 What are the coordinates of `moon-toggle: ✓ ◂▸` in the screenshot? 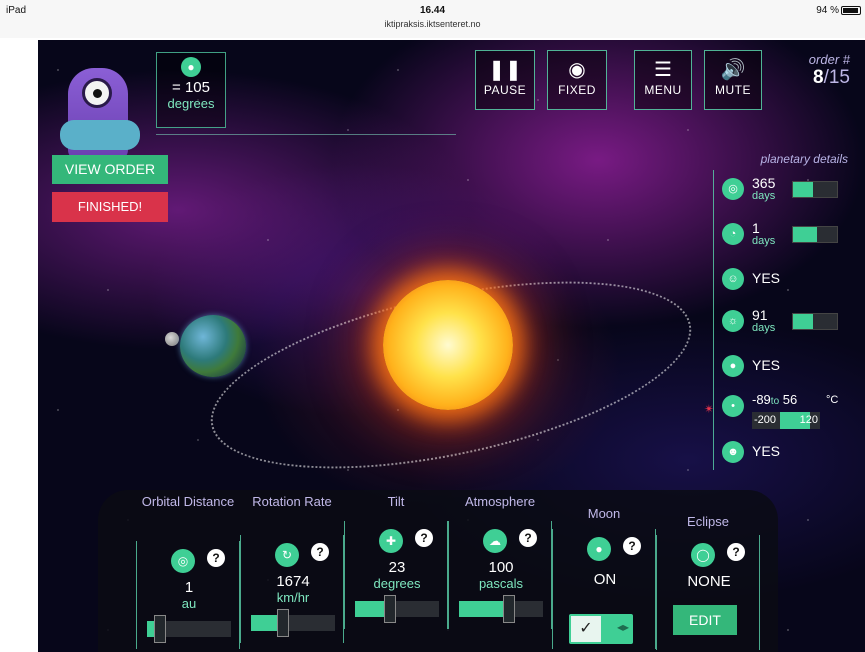 It's located at (601, 629).